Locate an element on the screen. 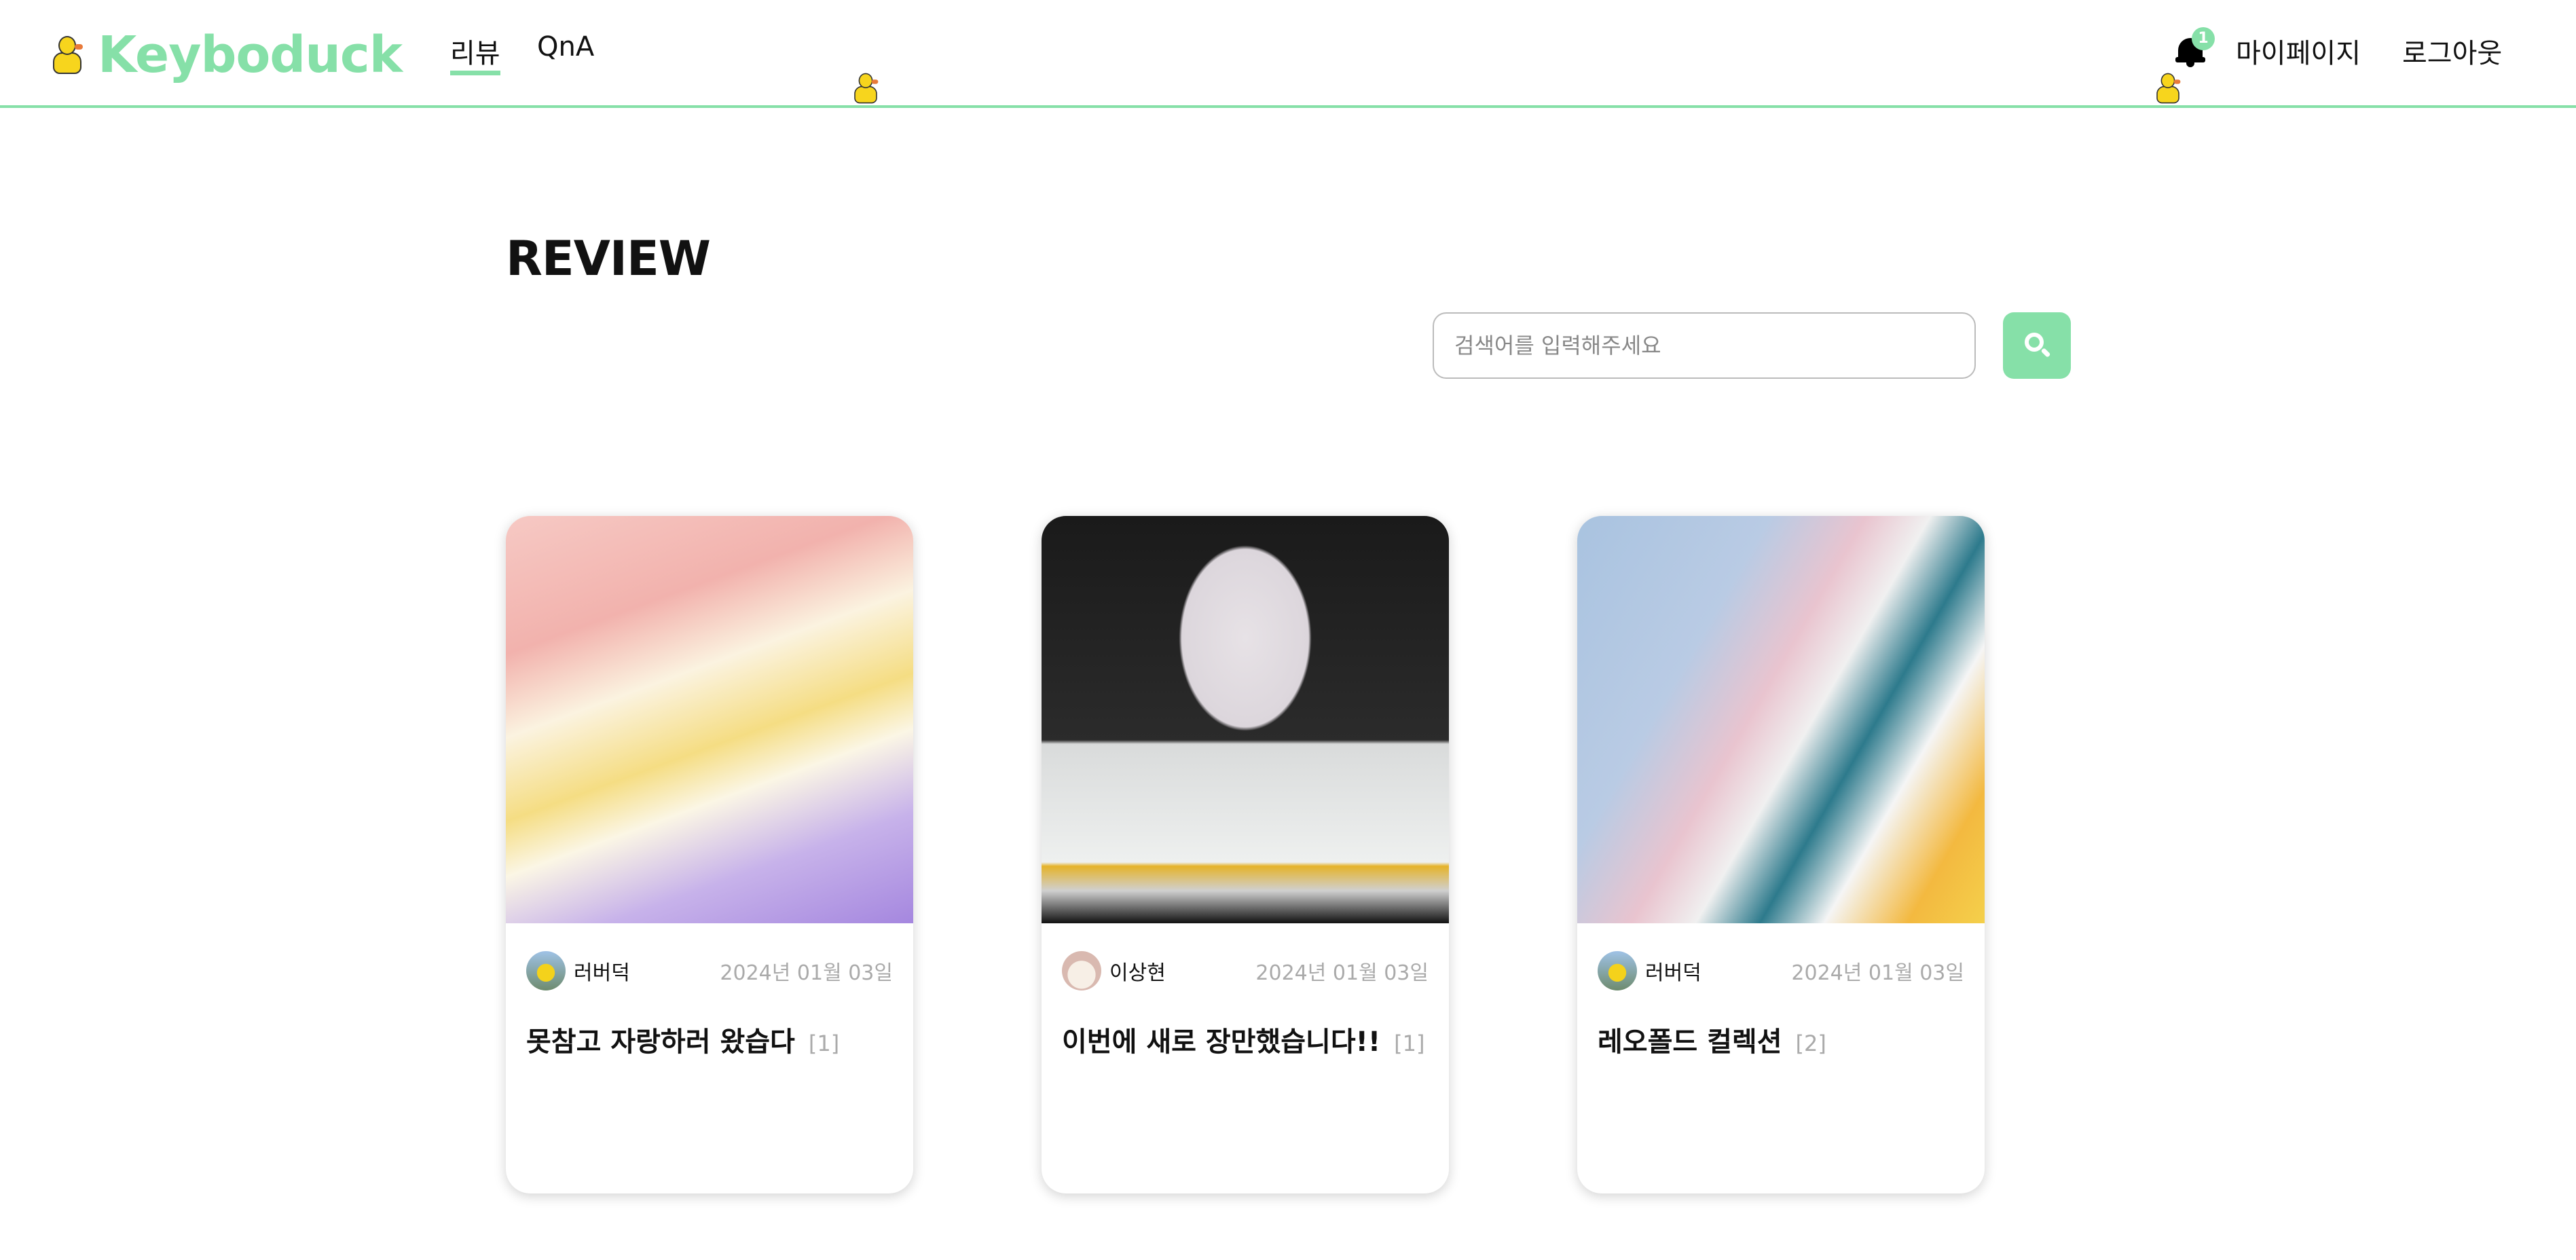 The image size is (2576, 1260). search-button is located at coordinates (2037, 346).